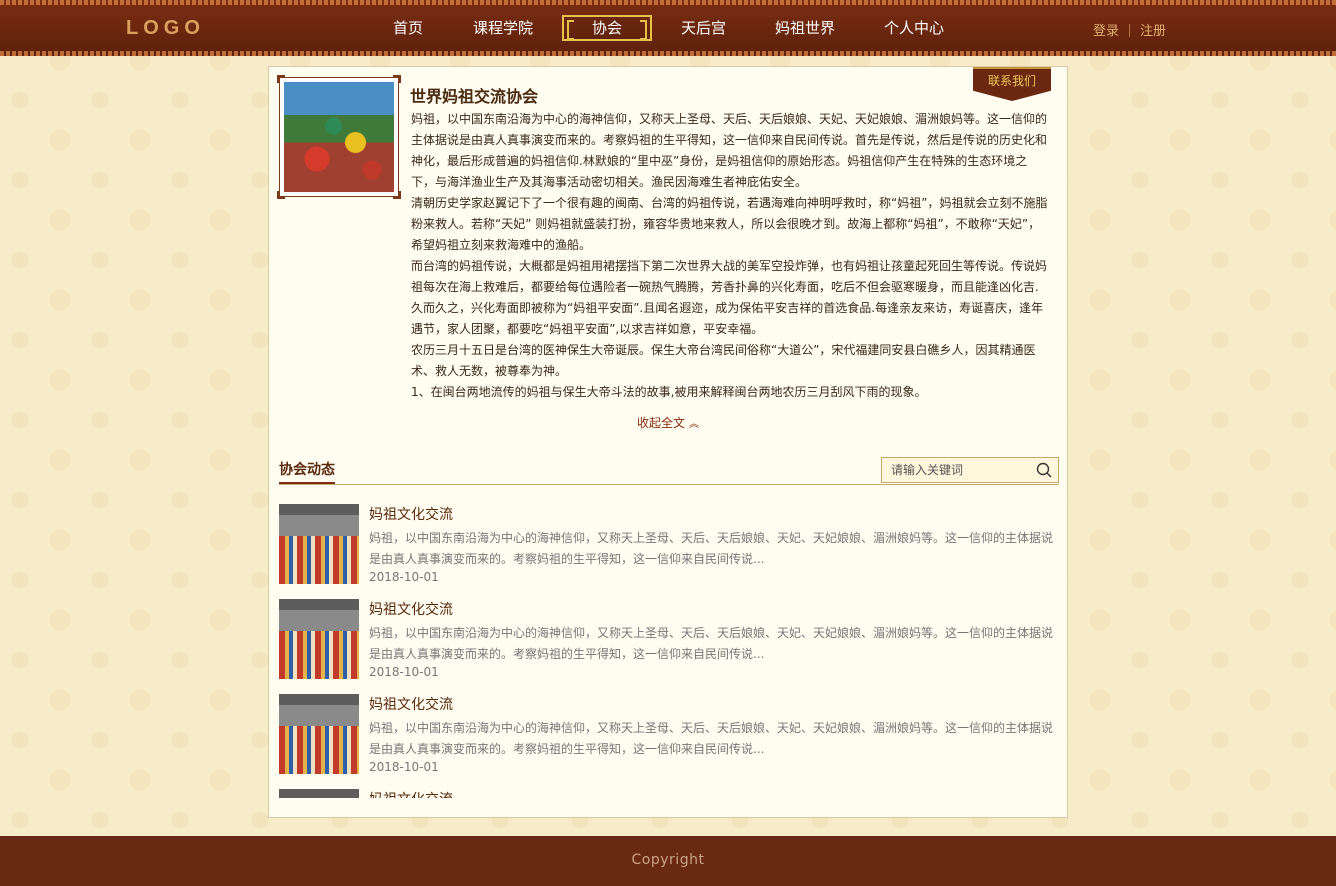 The height and width of the screenshot is (886, 1336). I want to click on nav-home: 首页, so click(408, 28).